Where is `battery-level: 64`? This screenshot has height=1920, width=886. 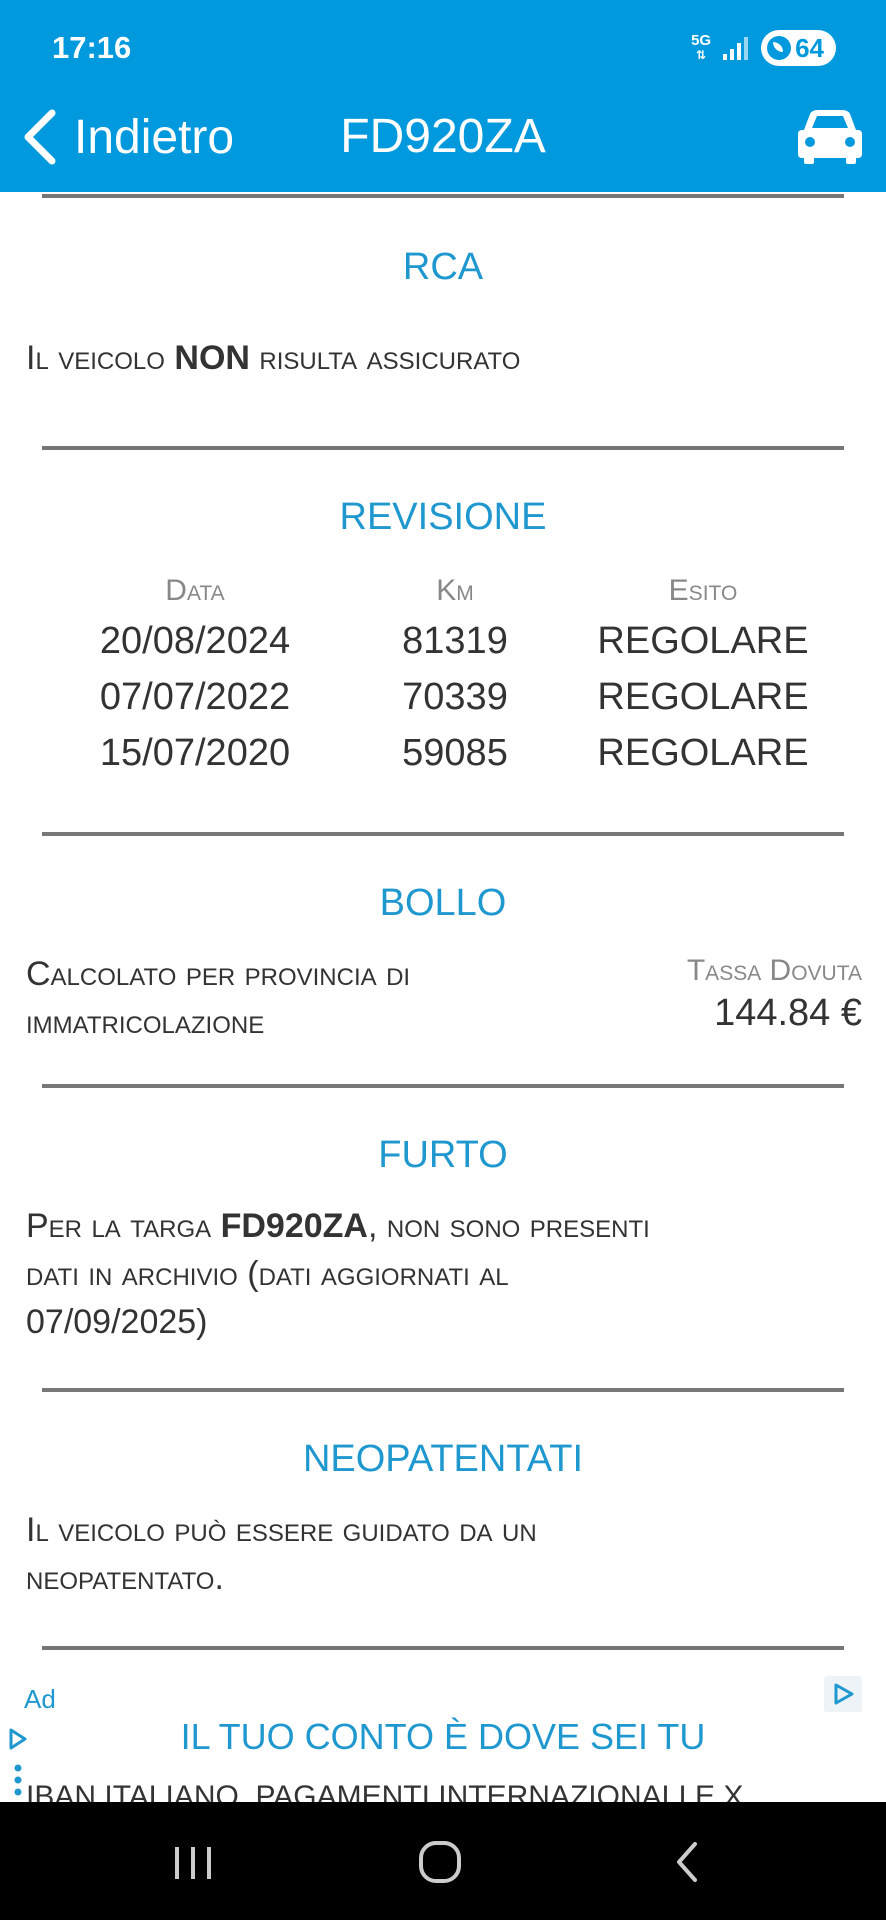
battery-level: 64 is located at coordinates (809, 47).